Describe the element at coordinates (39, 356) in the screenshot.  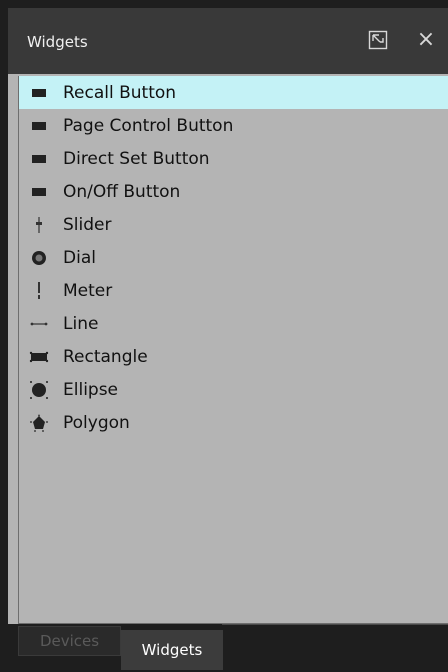
I see `rectangle-icon` at that location.